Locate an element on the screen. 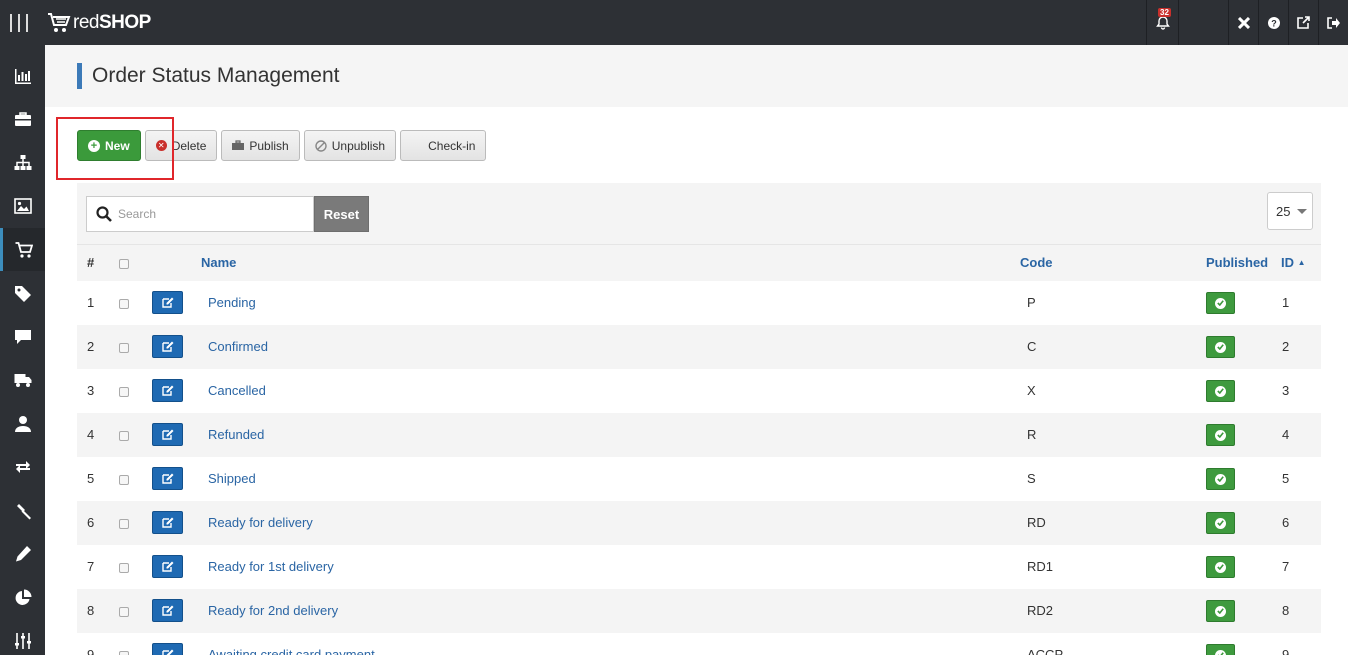  app-name: redSHOP is located at coordinates (112, 22).